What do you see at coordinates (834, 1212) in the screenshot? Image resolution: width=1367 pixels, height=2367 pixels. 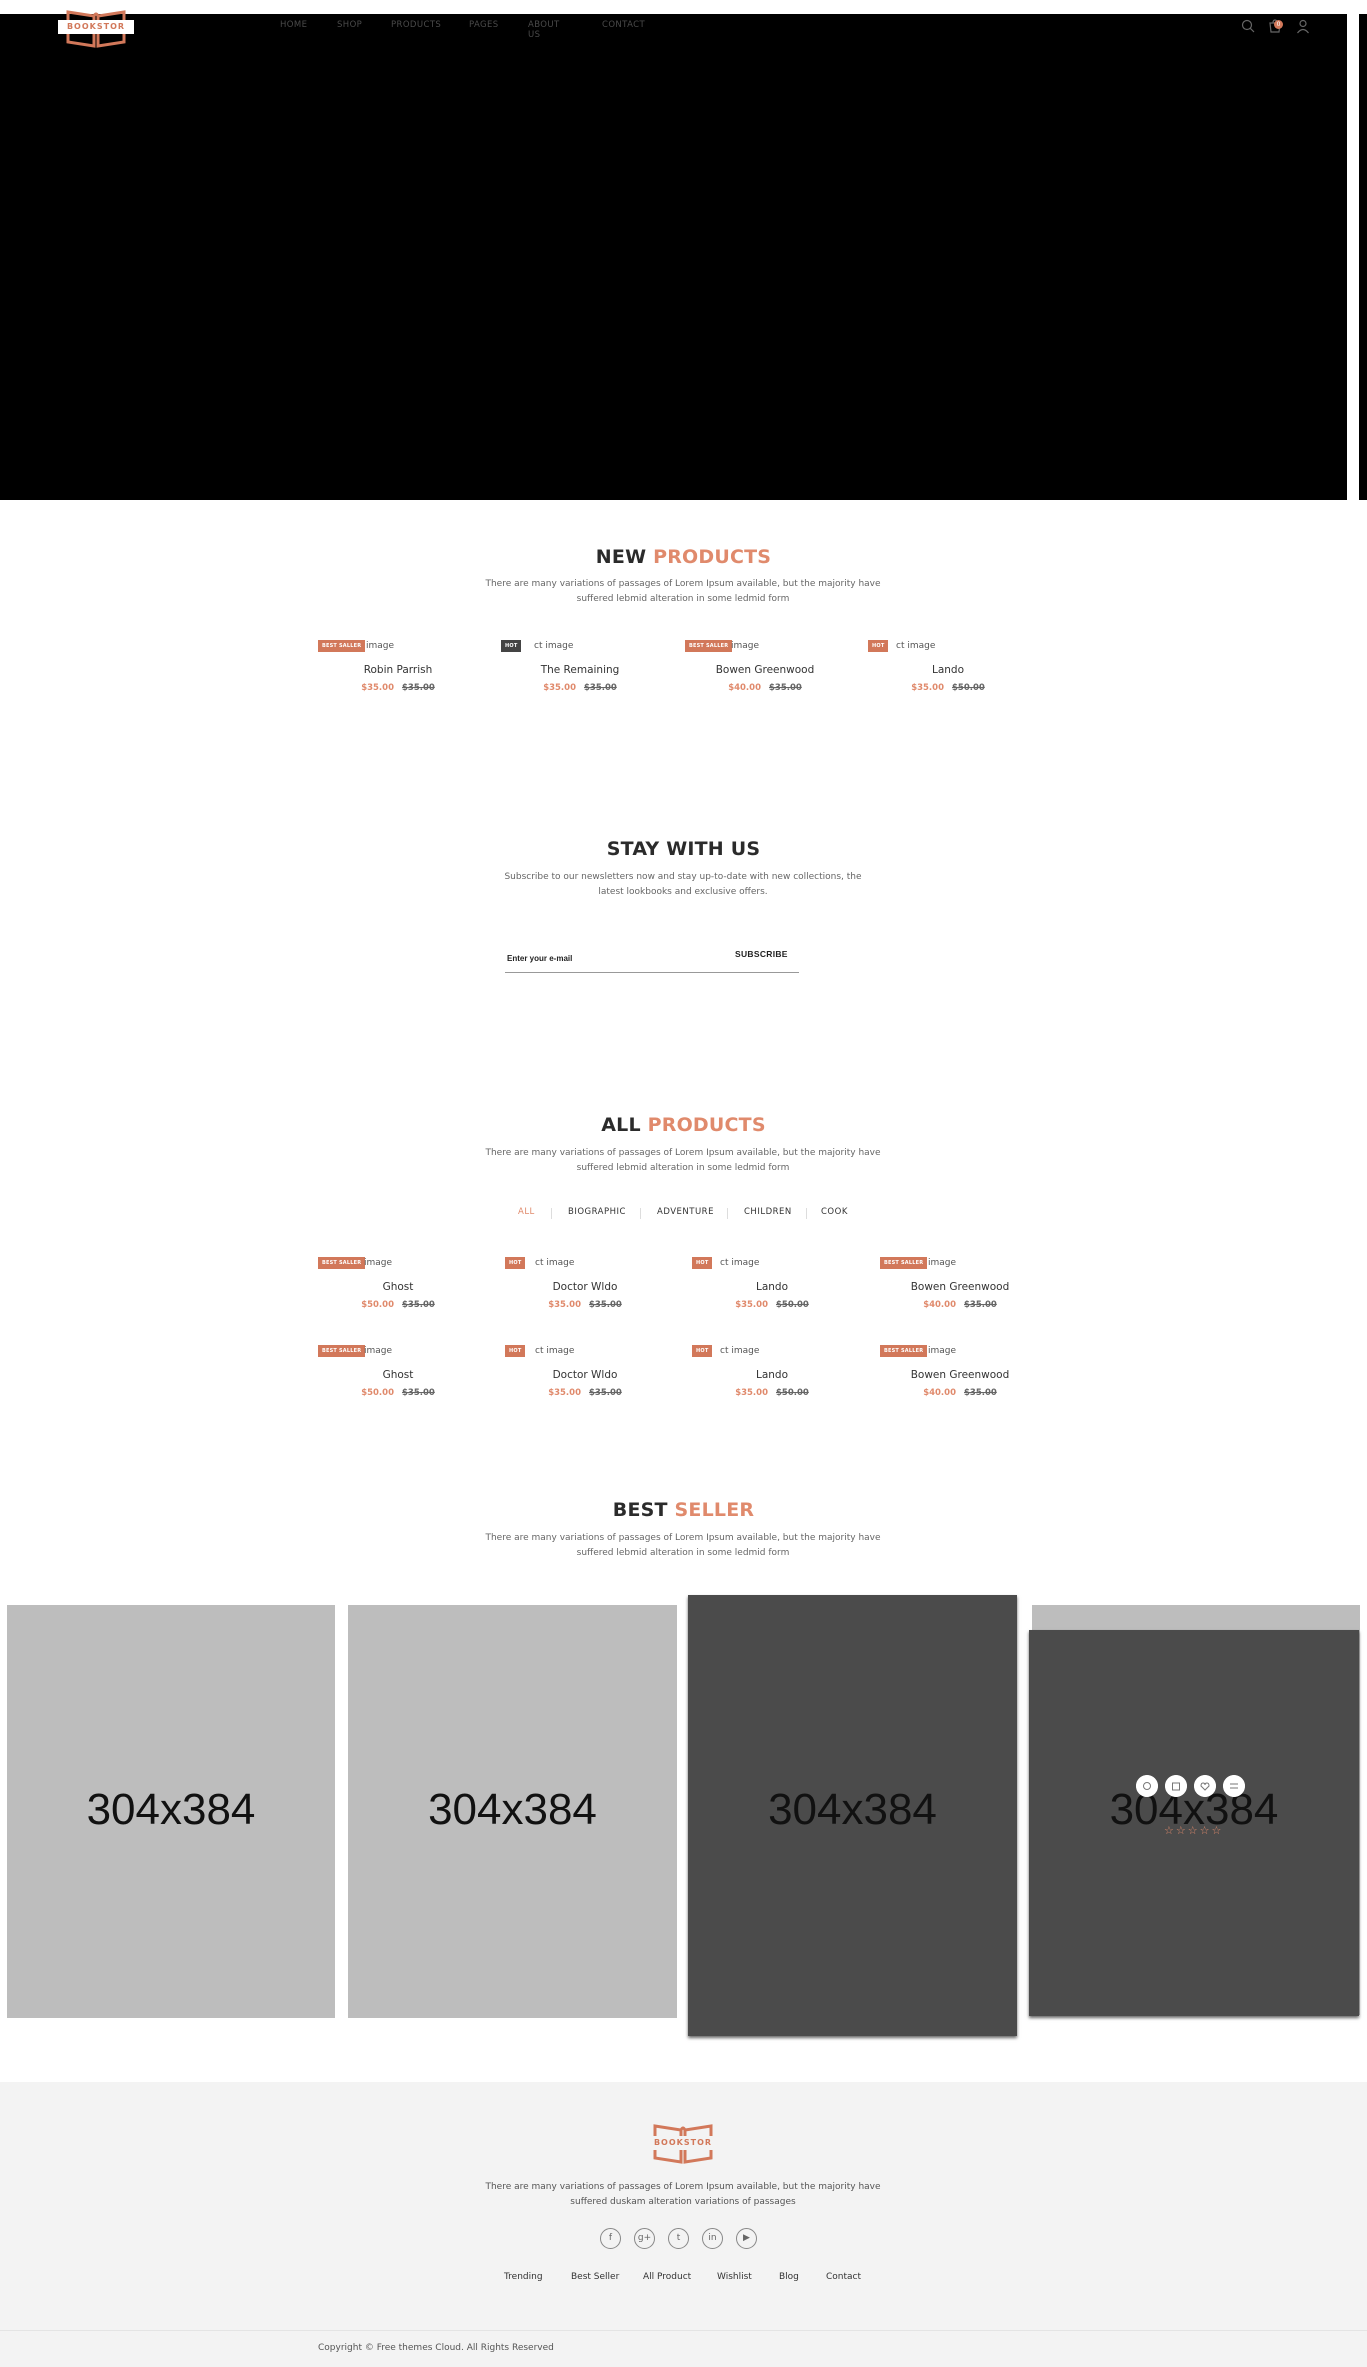 I see `filter-cook: COOK` at bounding box center [834, 1212].